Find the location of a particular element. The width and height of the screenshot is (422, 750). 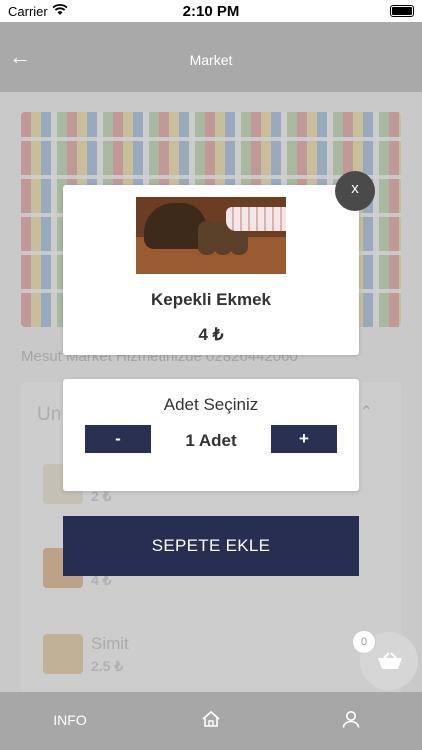

status-bar: Carrier 2:10 PM is located at coordinates (211, 11).